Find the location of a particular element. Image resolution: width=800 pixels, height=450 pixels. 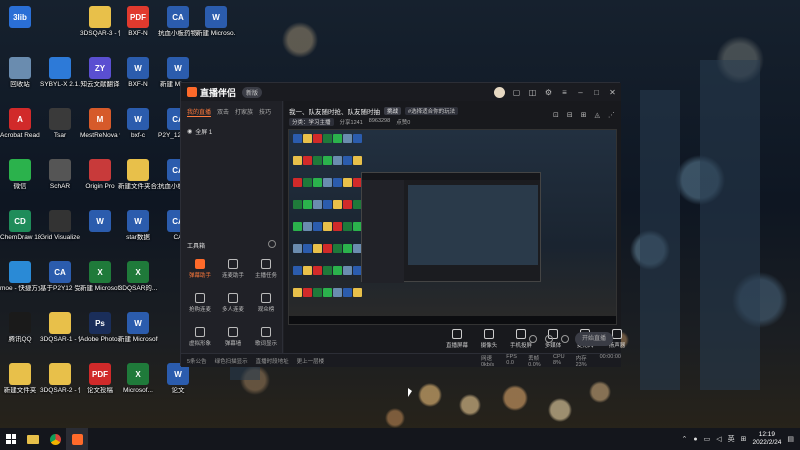

version-badge: 新版 is located at coordinates (252, 92).